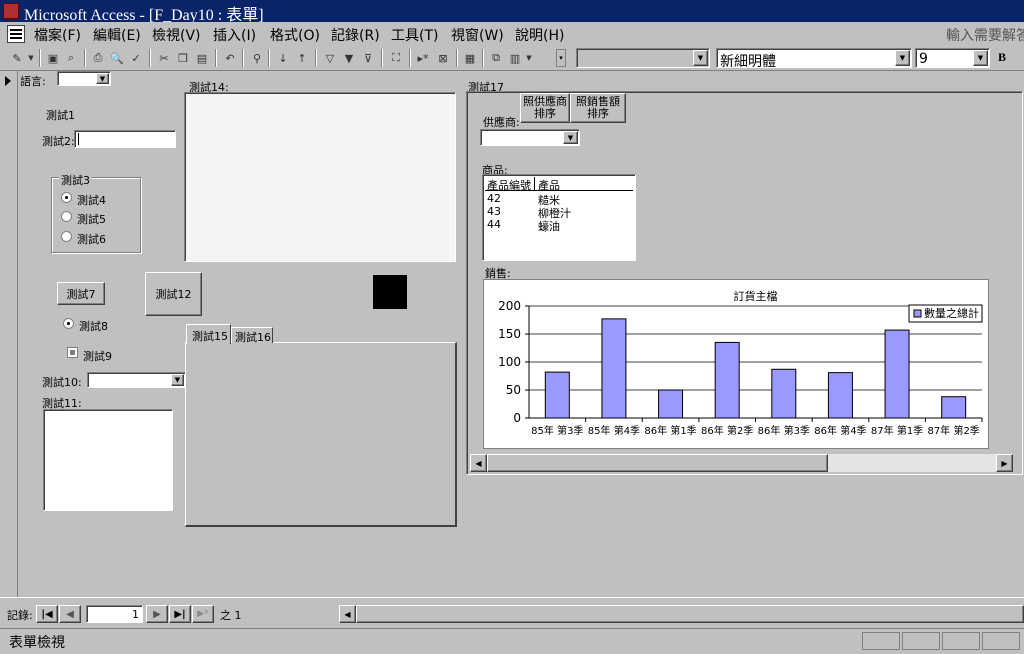 This screenshot has width=1024, height=654. I want to click on test10-combo: ▼, so click(136, 380).